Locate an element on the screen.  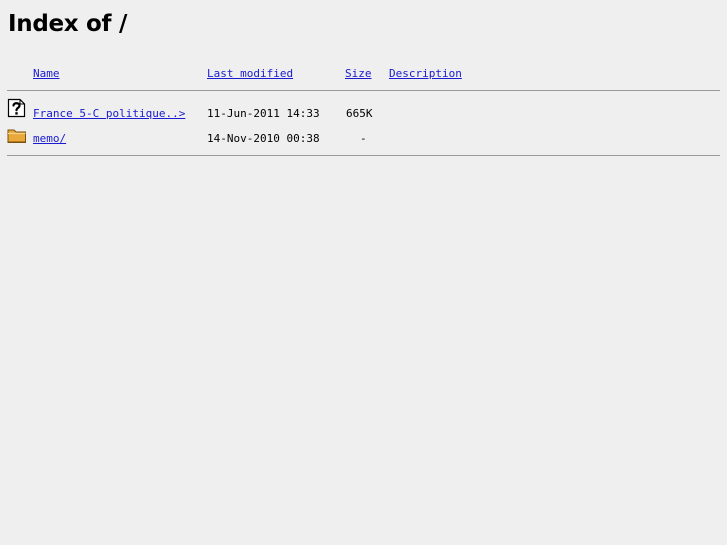
entry-size: - is located at coordinates (363, 138).